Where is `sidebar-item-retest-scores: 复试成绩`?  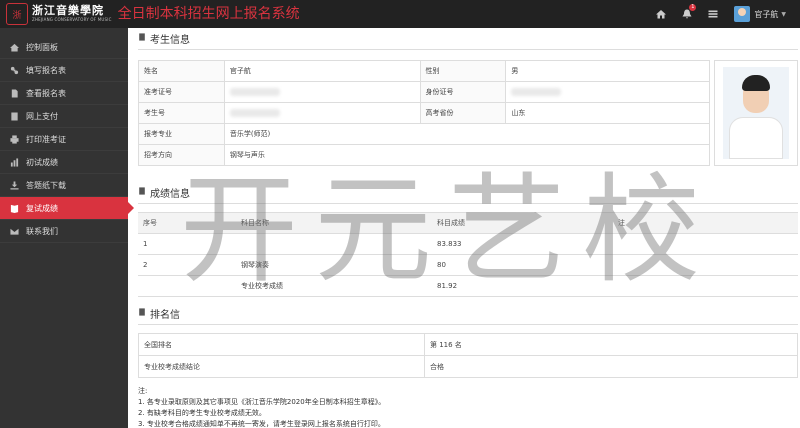 sidebar-item-retest-scores: 复试成绩 is located at coordinates (67, 208).